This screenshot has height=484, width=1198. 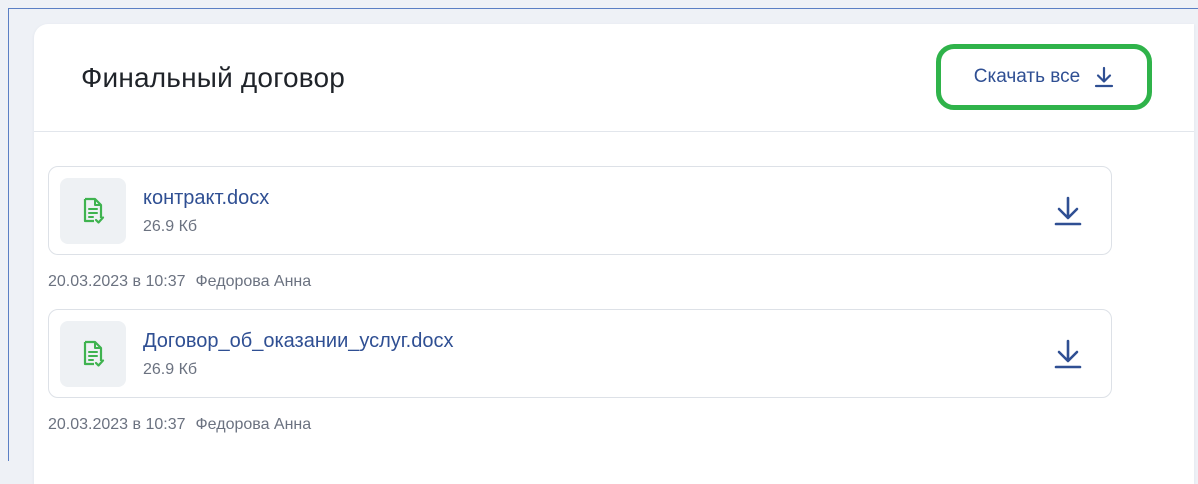 I want to click on download-all-label: Скачать все, so click(x=1027, y=76).